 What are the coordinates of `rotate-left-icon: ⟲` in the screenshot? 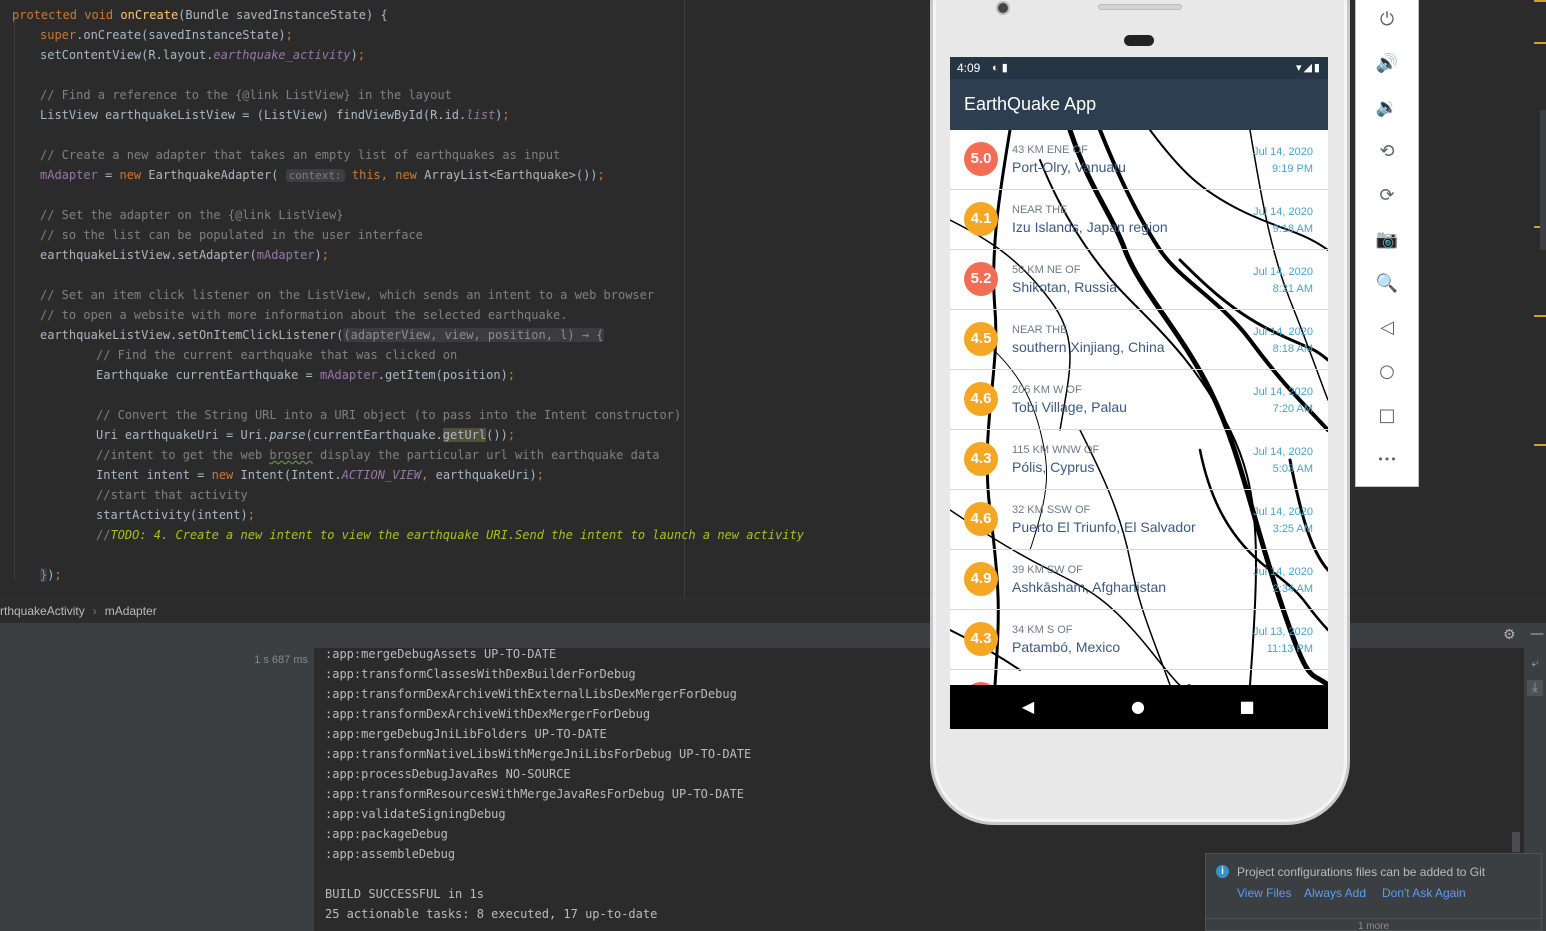 It's located at (1387, 152).